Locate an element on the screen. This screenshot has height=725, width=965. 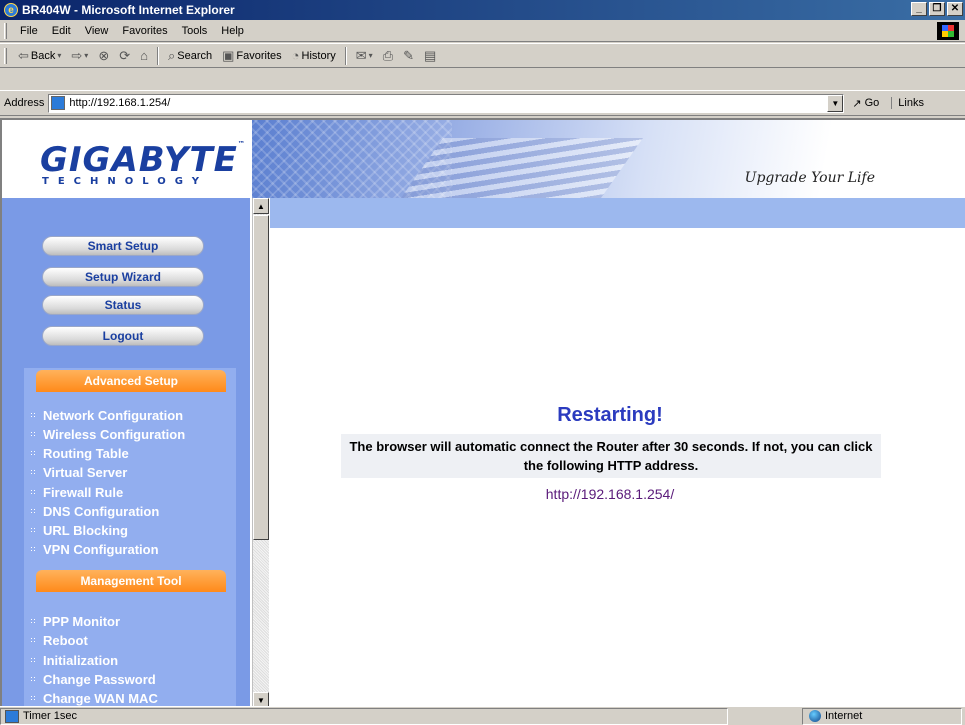
menu-help: Help is located at coordinates (232, 31).